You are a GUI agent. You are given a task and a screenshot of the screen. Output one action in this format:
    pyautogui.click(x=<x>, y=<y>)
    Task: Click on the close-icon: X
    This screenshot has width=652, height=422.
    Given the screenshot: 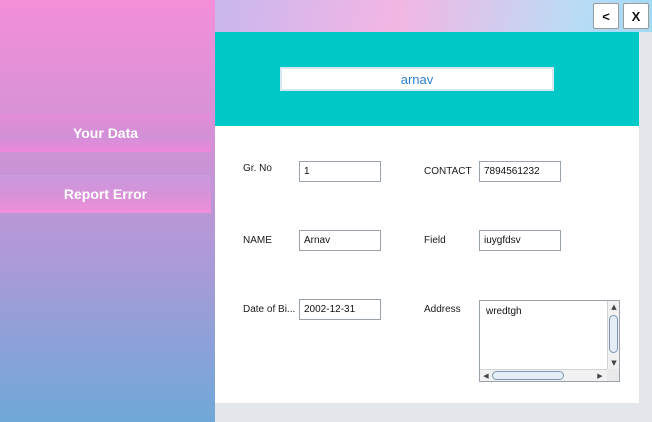 What is the action you would take?
    pyautogui.click(x=636, y=16)
    